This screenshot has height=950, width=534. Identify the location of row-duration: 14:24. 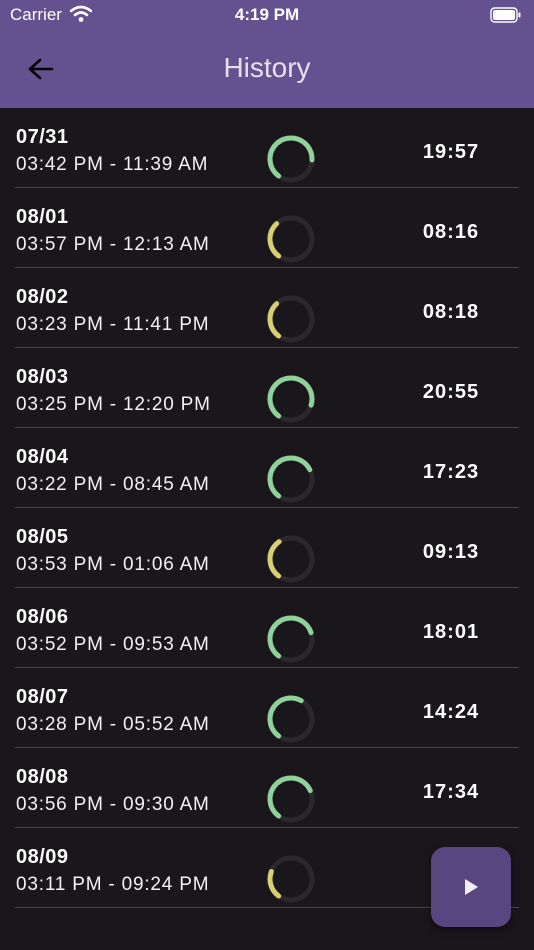
(451, 712).